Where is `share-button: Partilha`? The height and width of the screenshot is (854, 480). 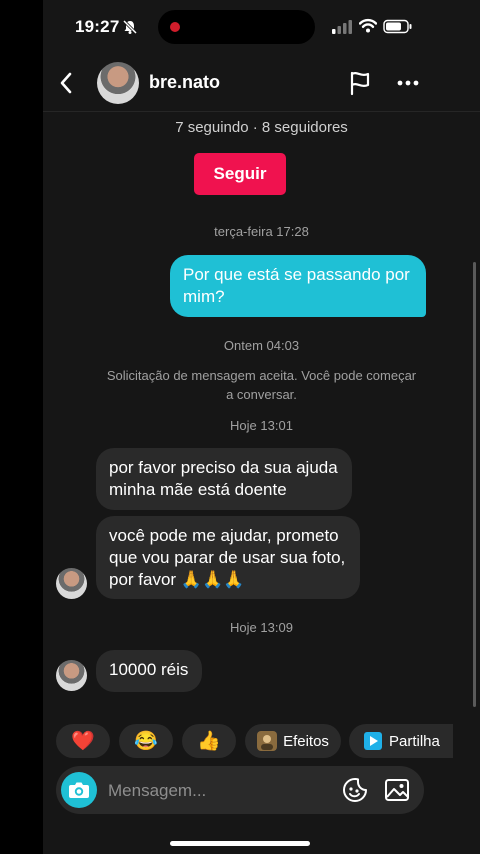
share-button: Partilha is located at coordinates (401, 741).